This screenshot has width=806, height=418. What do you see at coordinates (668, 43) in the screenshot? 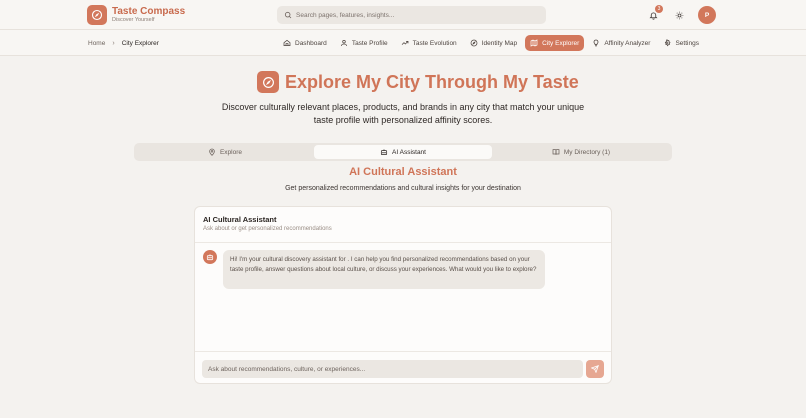
I see `gear-icon` at bounding box center [668, 43].